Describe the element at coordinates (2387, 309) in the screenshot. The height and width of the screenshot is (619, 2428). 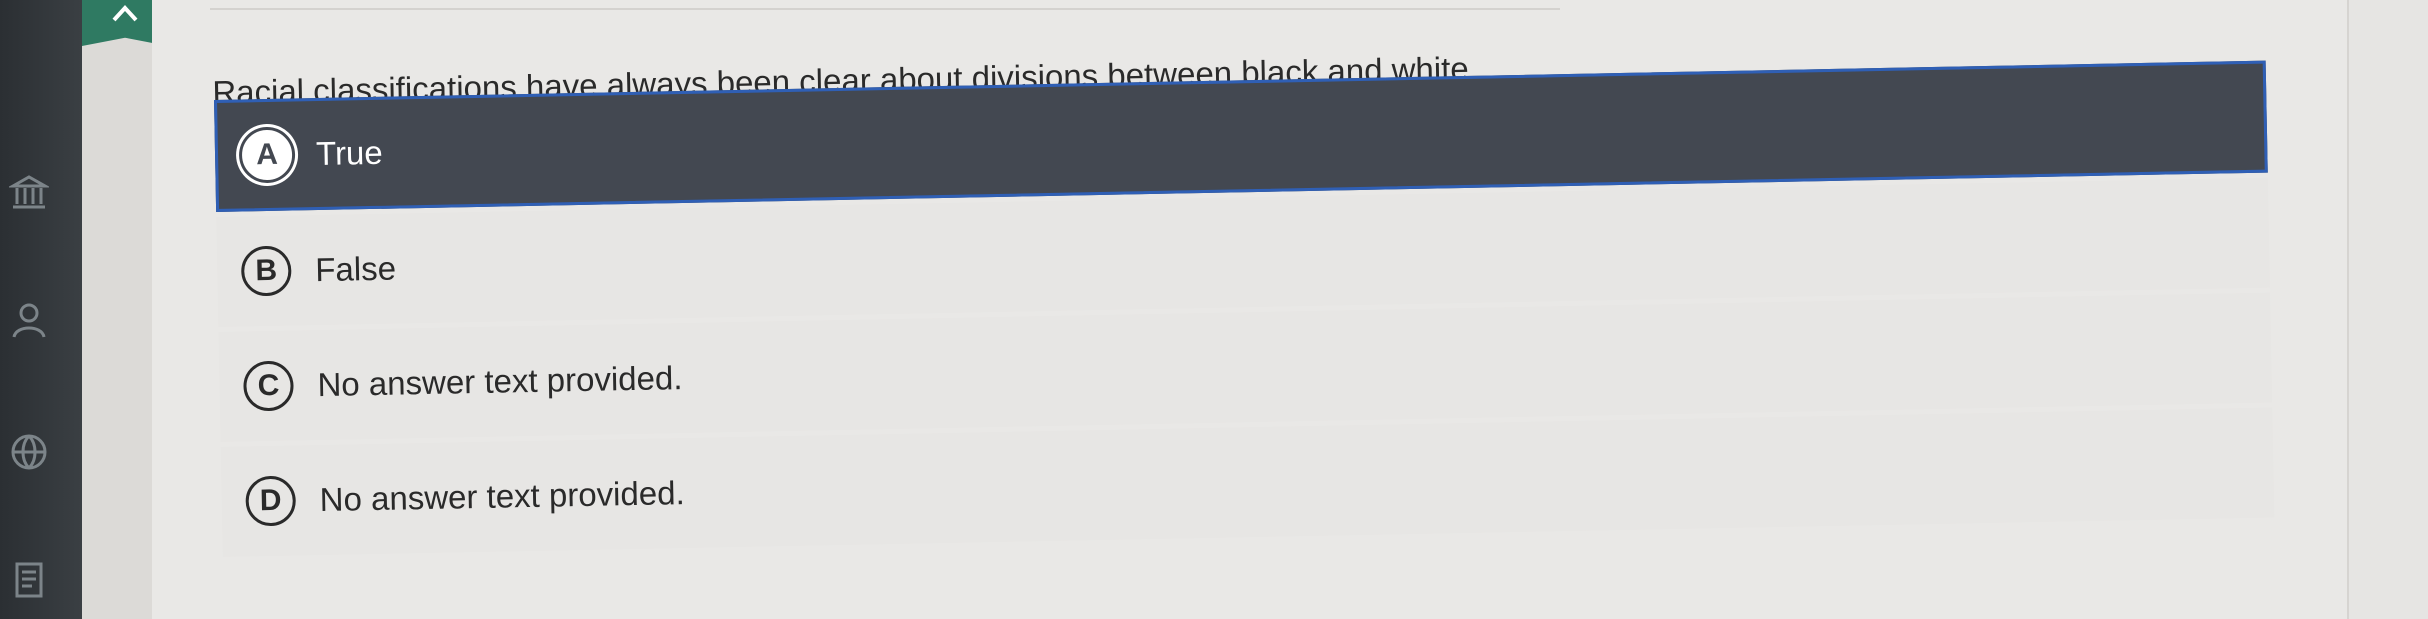
I see `right-panel-edge` at that location.